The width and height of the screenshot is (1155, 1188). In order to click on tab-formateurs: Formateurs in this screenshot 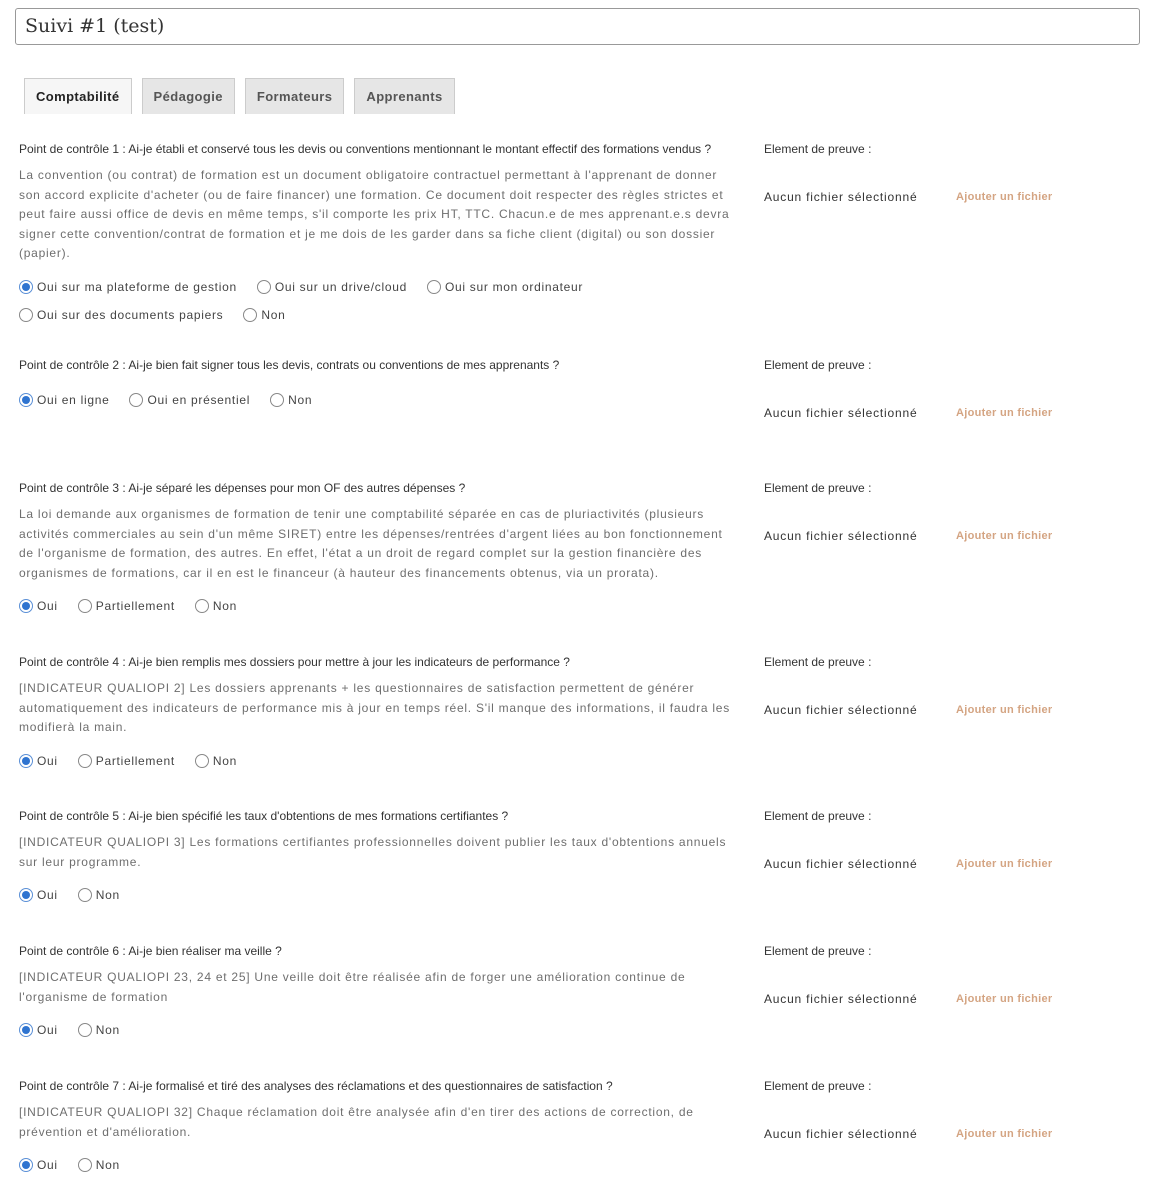, I will do `click(294, 96)`.